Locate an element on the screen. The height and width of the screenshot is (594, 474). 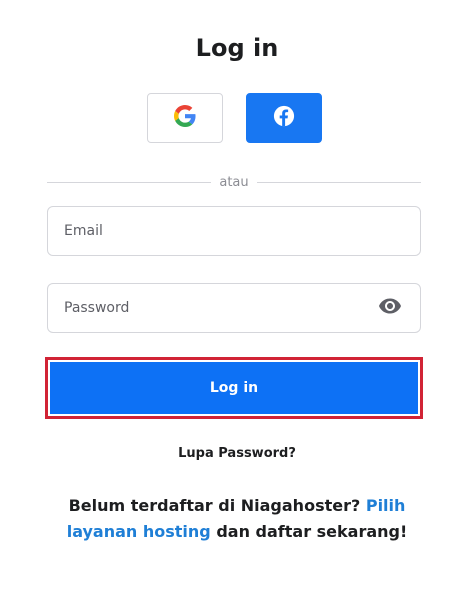
password-field-container is located at coordinates (234, 308).